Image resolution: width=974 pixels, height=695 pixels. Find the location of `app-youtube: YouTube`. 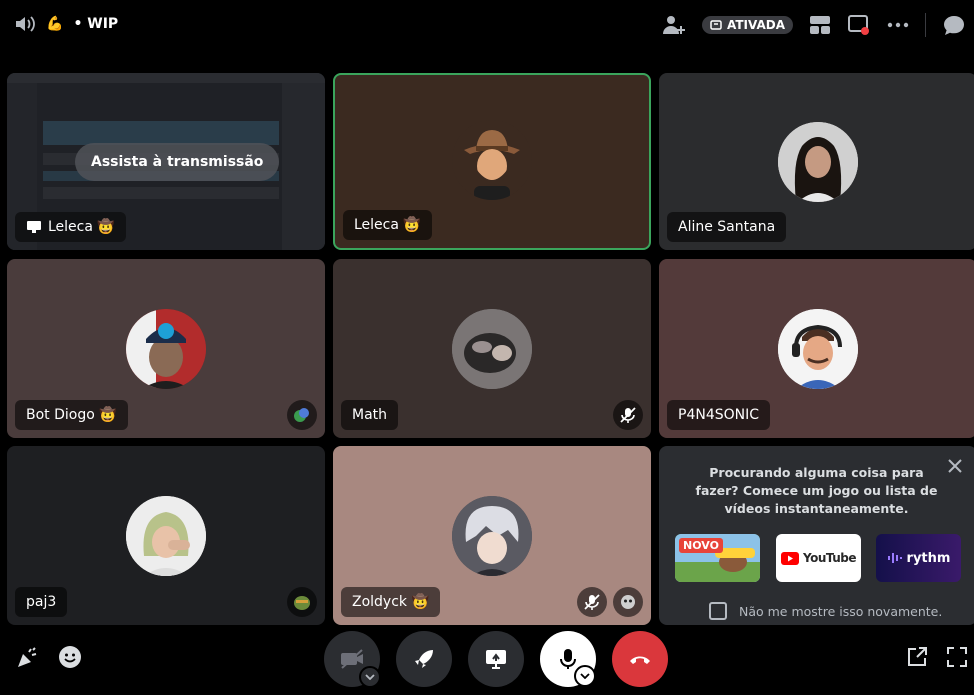

app-youtube: YouTube is located at coordinates (818, 558).